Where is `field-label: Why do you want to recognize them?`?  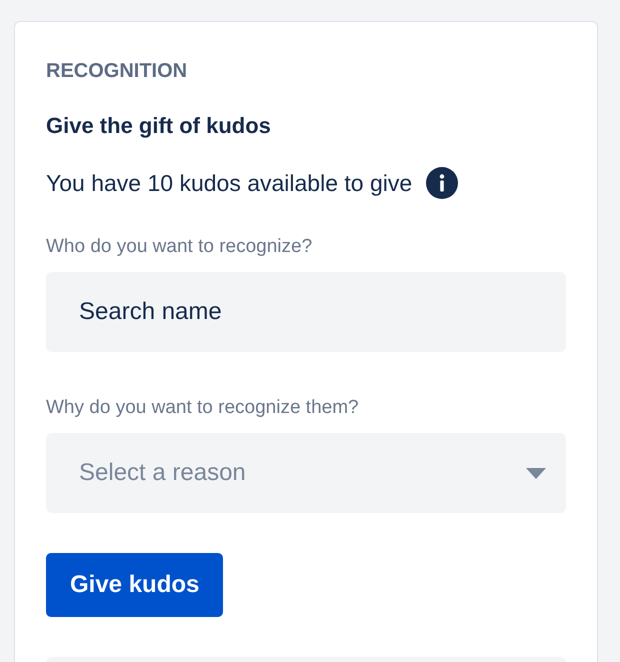
field-label: Why do you want to recognize them? is located at coordinates (203, 408).